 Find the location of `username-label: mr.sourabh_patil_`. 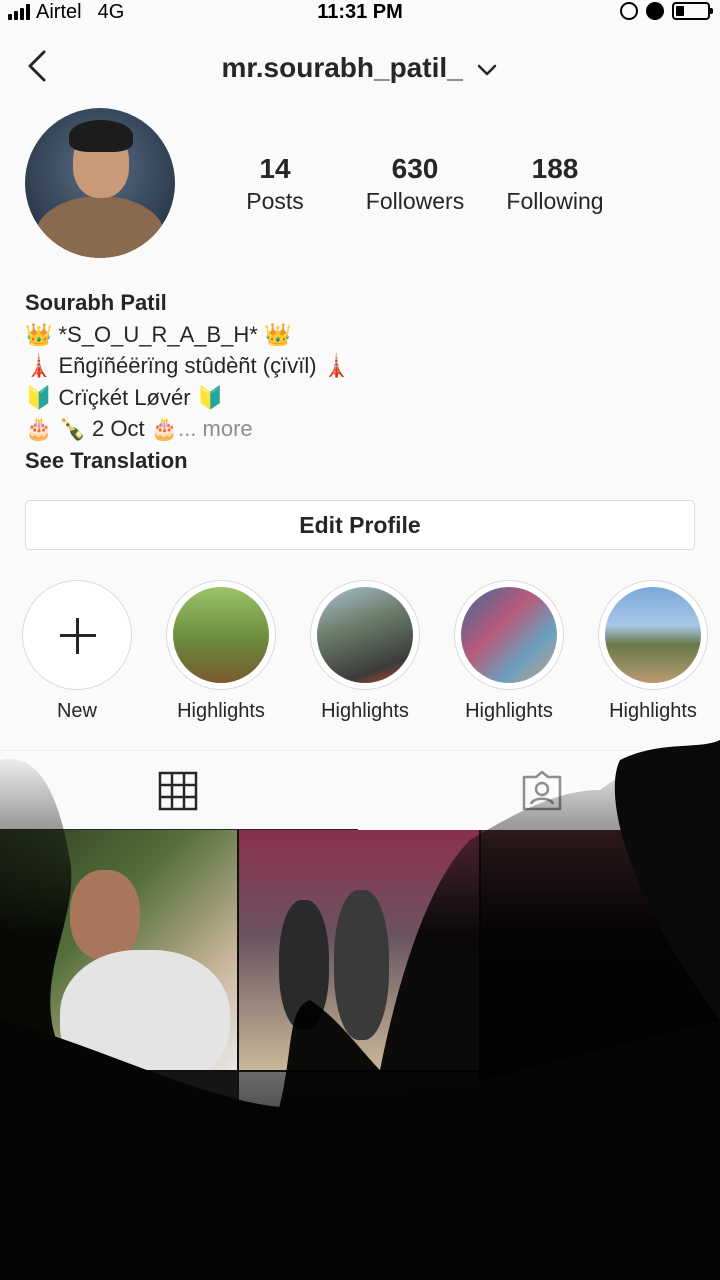

username-label: mr.sourabh_patil_ is located at coordinates (342, 67).